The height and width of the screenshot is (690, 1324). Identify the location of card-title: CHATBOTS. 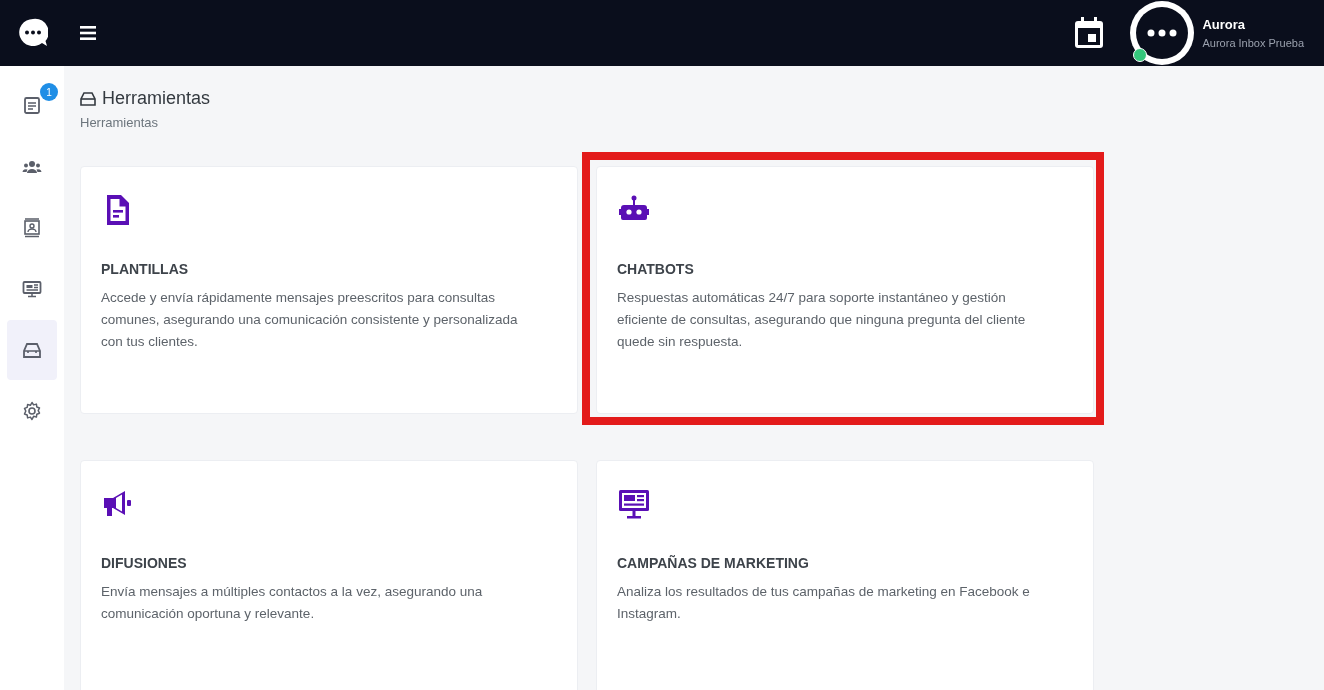
(656, 269).